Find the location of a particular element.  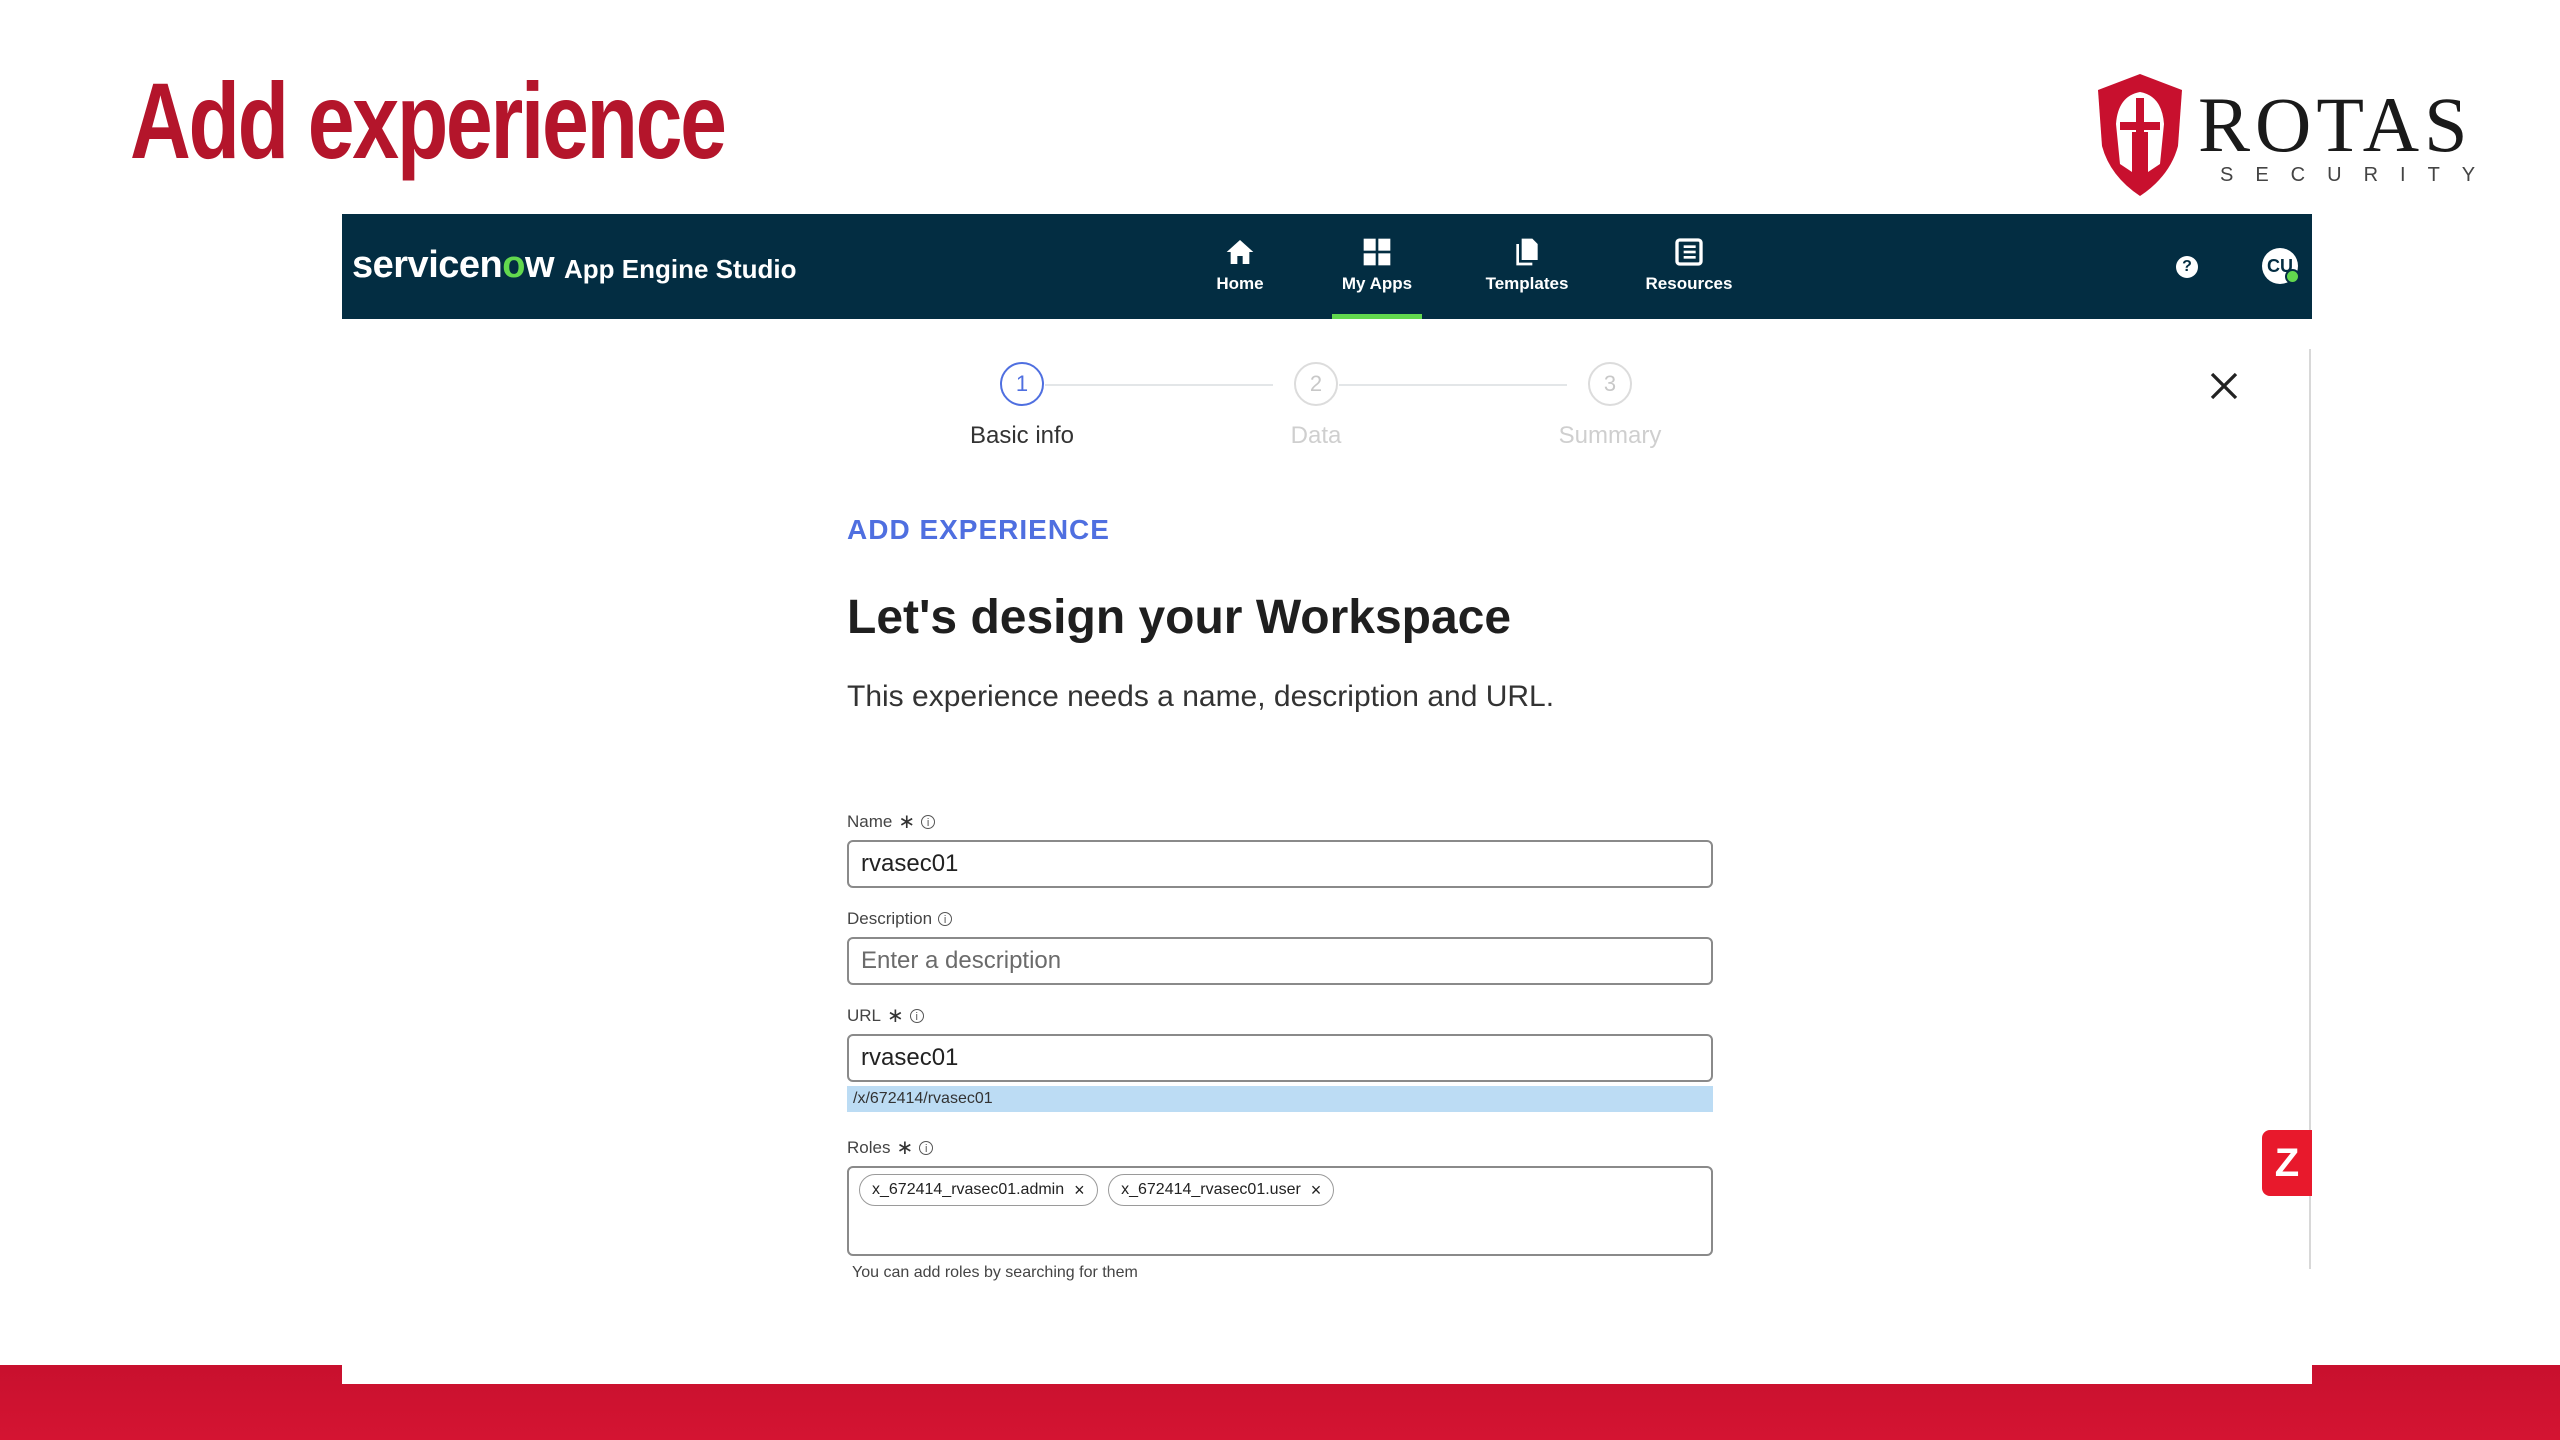

form-eyebrow: ADD EXPERIENCE is located at coordinates (978, 529).